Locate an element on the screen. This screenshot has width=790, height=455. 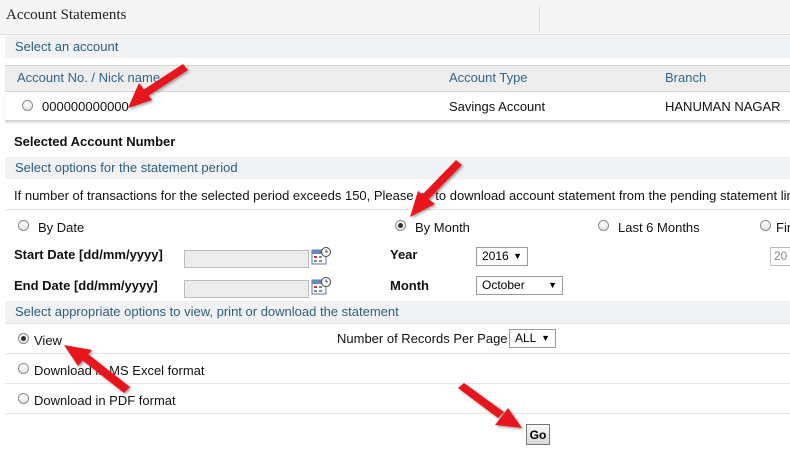
records-per-page-label: Number of Records Per Page is located at coordinates (422, 338).